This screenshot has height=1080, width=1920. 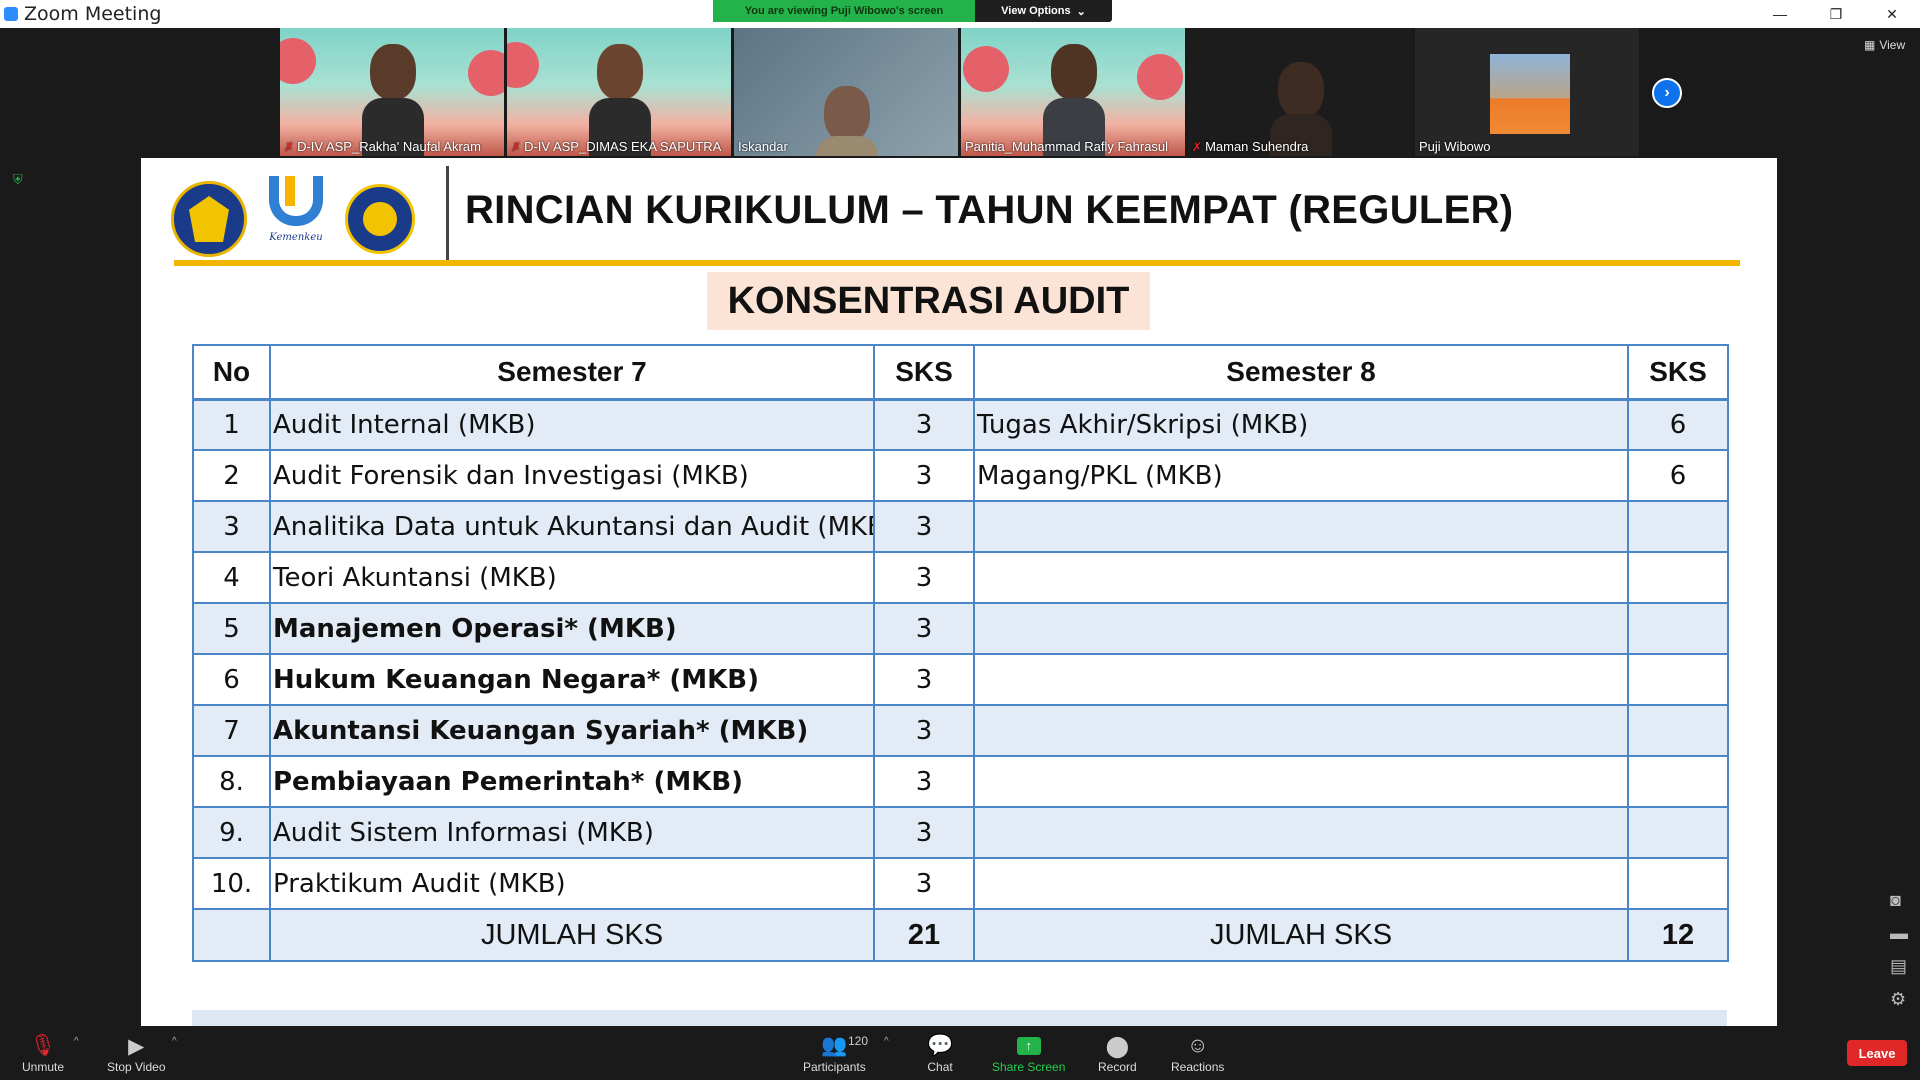 What do you see at coordinates (940, 1045) in the screenshot?
I see `chat-icon: 💬` at bounding box center [940, 1045].